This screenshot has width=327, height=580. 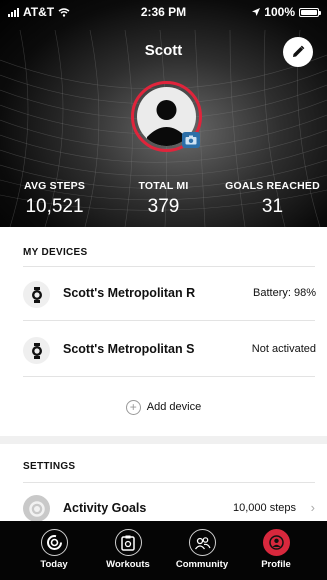 I want to click on today-ring-icon, so click(x=54, y=542).